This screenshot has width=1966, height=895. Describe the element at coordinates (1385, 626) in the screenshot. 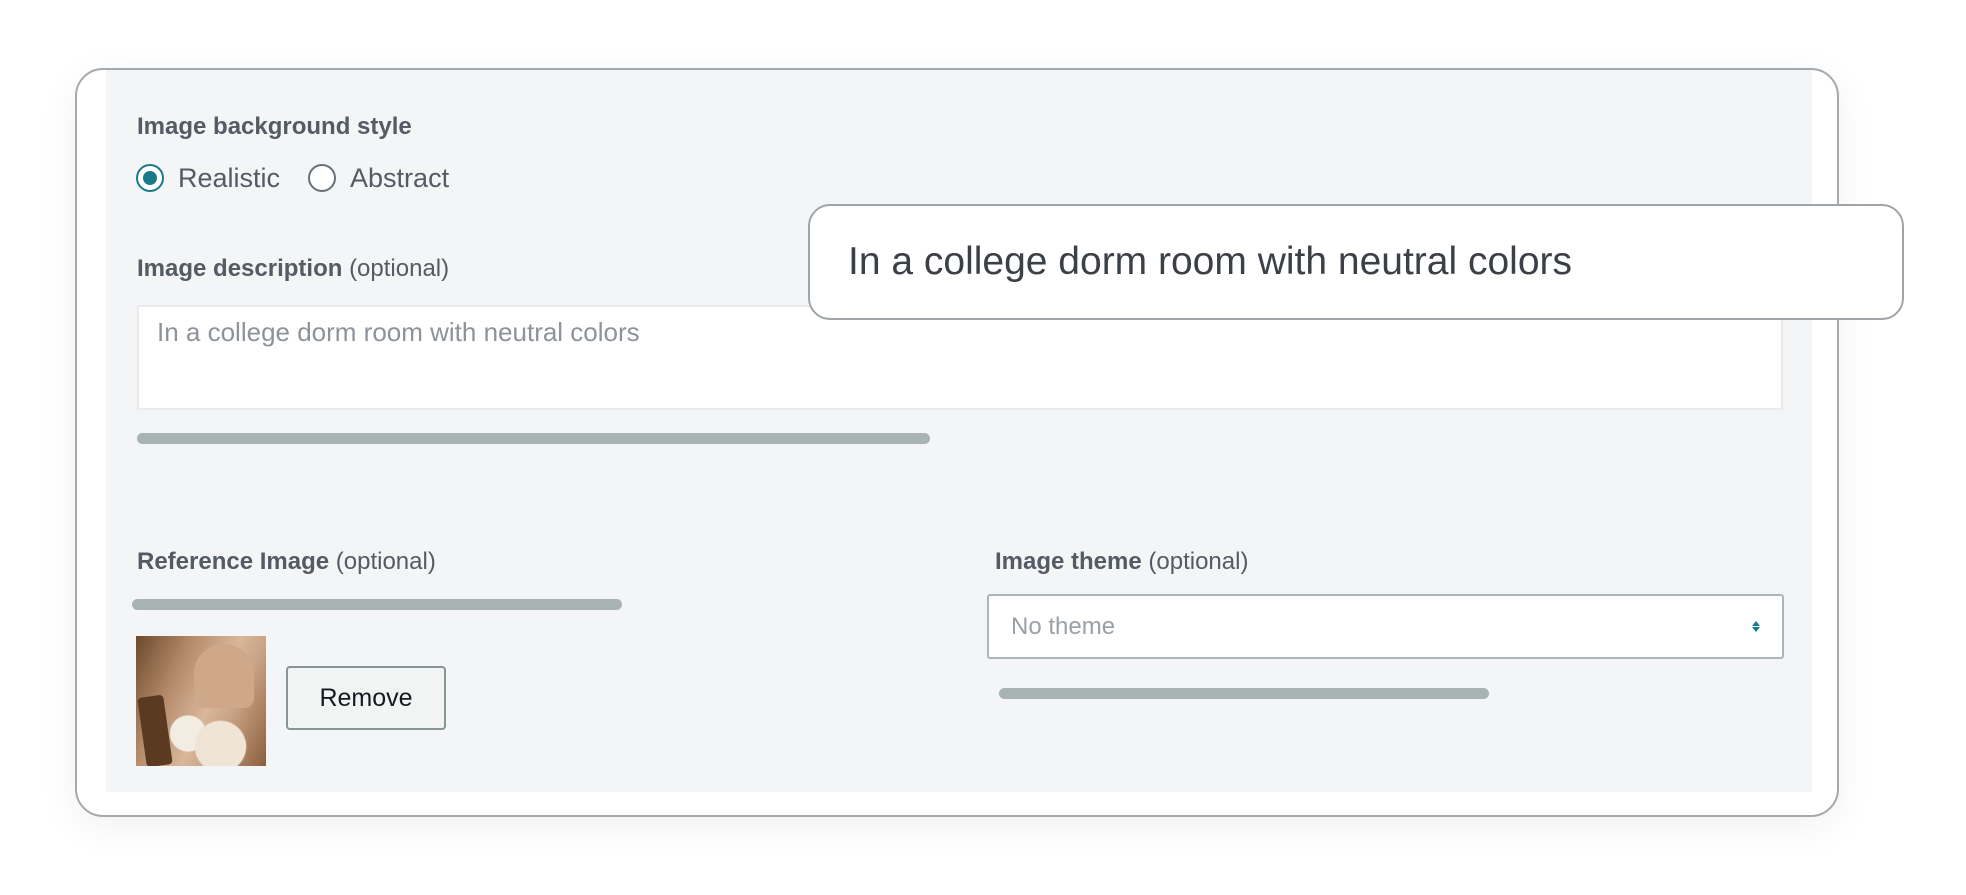

I see `image-theme-select: No theme` at that location.